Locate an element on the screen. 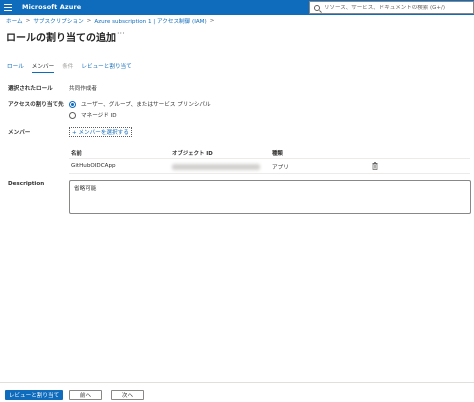 The width and height of the screenshot is (474, 402). radio-selected-icon is located at coordinates (72, 104).